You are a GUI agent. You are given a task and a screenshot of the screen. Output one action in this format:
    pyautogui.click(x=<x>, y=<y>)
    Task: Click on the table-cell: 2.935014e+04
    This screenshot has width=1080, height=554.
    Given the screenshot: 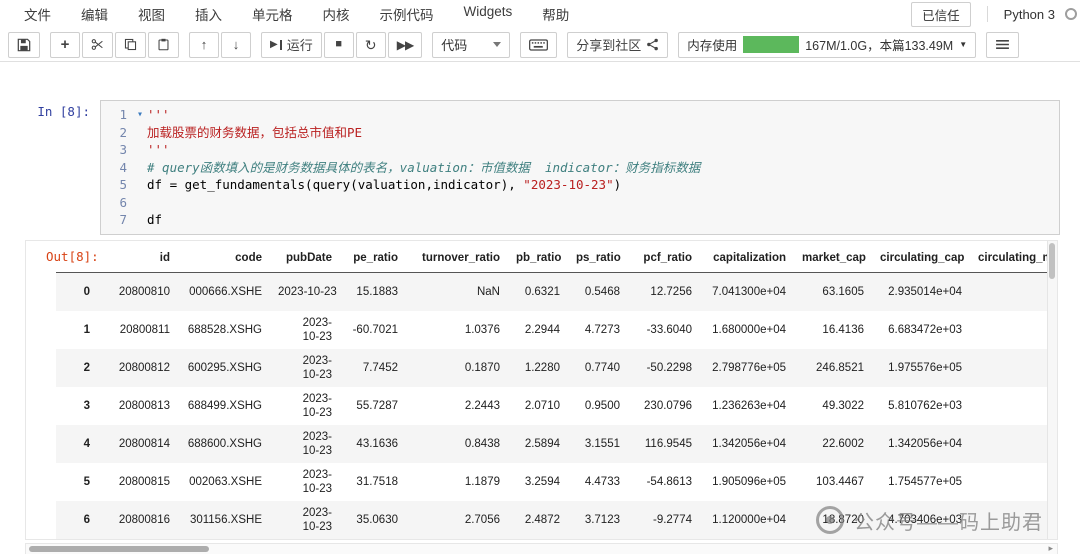 What is the action you would take?
    pyautogui.click(x=925, y=291)
    